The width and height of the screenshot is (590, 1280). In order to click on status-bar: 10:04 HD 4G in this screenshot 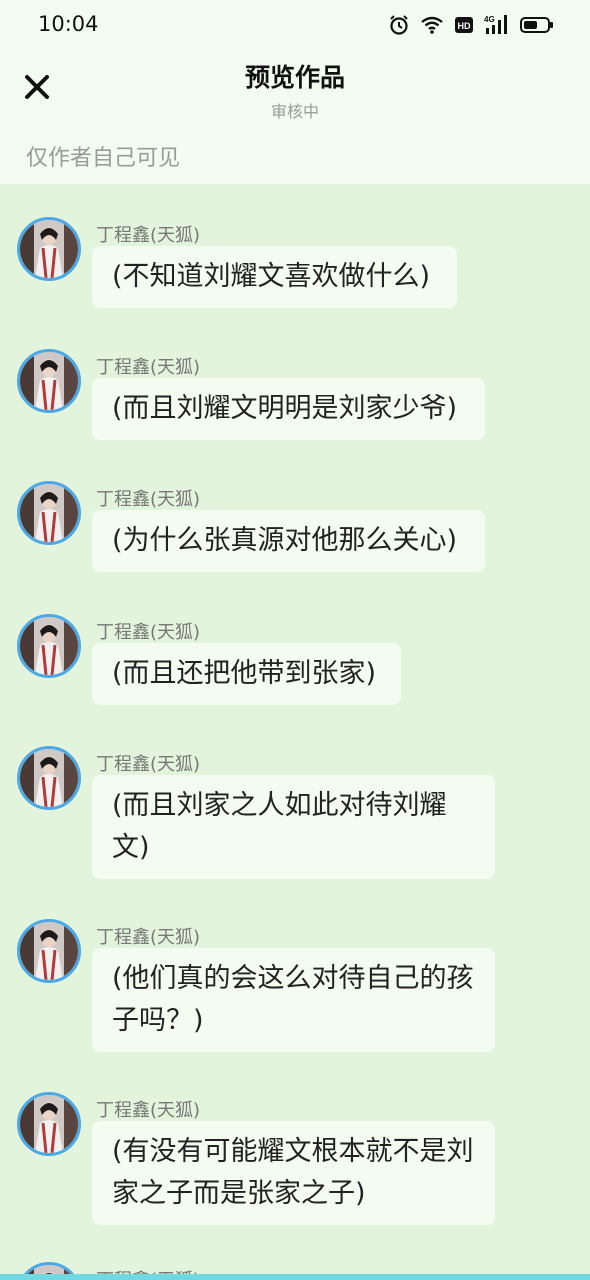, I will do `click(295, 26)`.